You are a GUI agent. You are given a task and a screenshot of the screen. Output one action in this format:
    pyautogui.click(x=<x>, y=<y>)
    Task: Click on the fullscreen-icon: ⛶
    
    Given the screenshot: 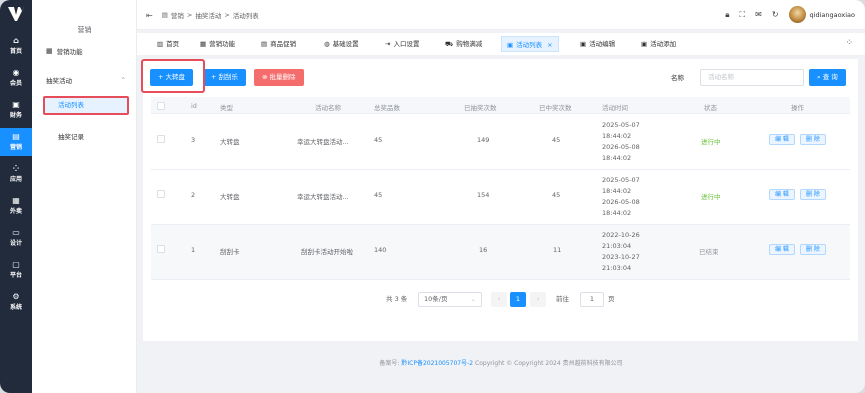 What is the action you would take?
    pyautogui.click(x=743, y=15)
    